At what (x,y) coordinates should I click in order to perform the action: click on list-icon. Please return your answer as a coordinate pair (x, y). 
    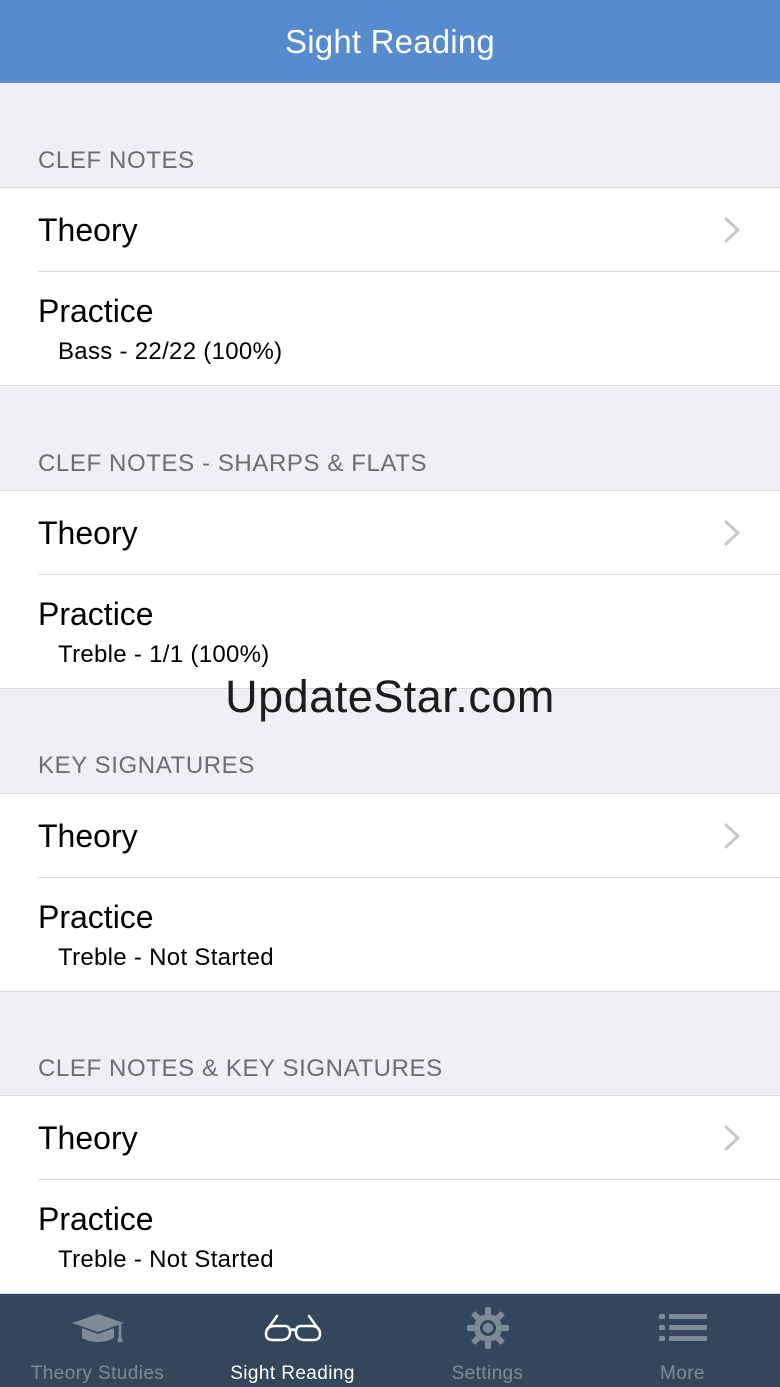
    Looking at the image, I should click on (682, 1328).